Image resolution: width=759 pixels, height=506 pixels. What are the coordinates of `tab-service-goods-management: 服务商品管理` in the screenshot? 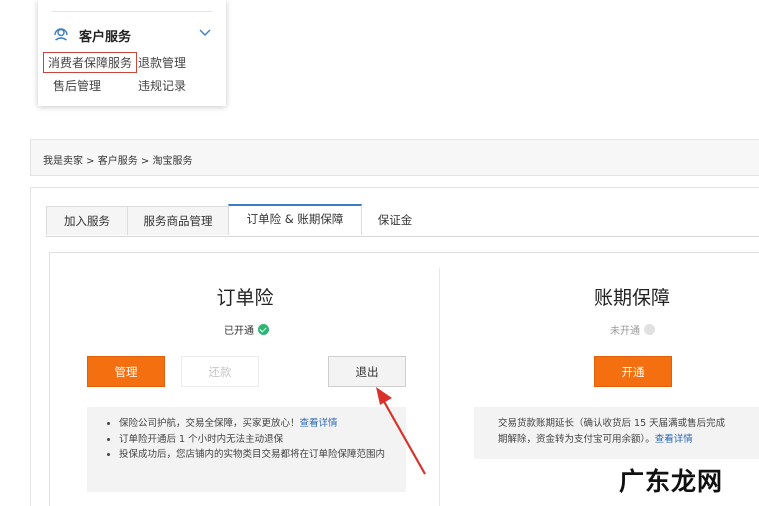 It's located at (178, 220).